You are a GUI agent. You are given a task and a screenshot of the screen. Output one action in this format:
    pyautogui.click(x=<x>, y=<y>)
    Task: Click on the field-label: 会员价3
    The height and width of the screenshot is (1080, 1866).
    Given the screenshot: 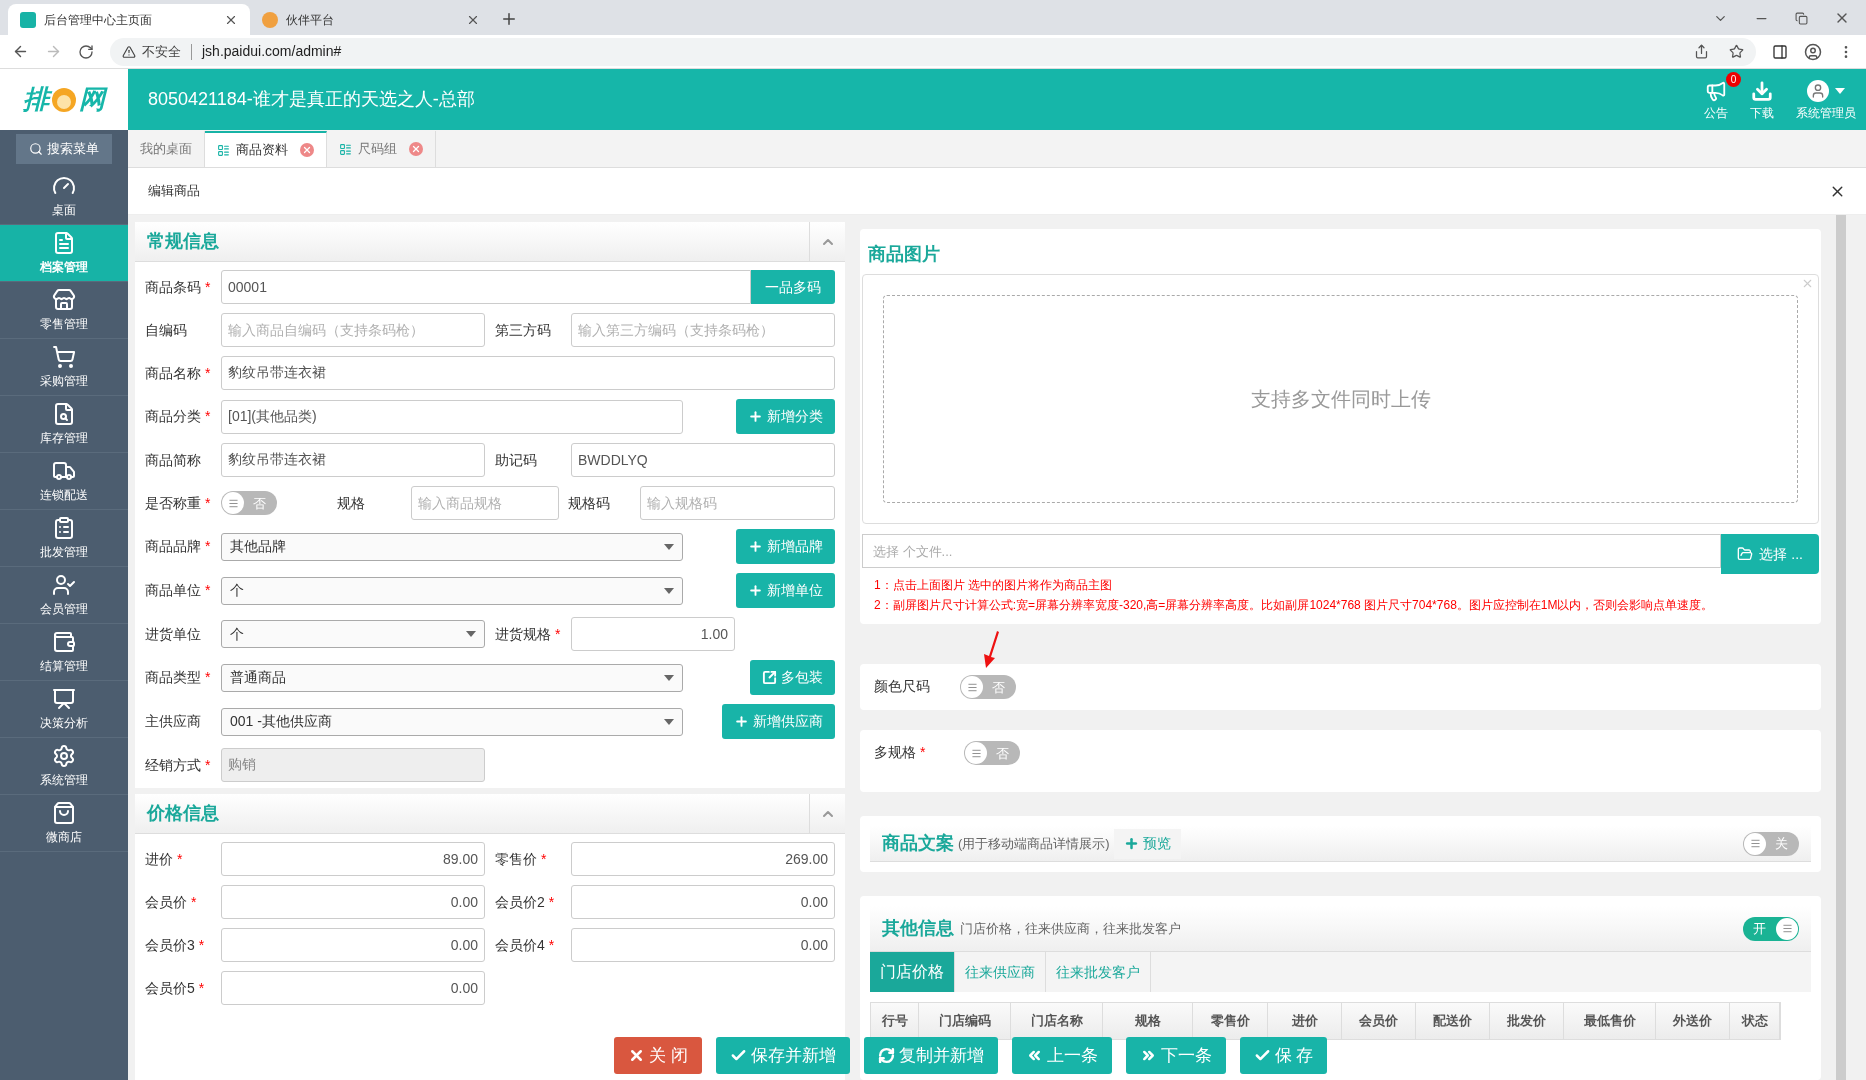 What is the action you would take?
    pyautogui.click(x=170, y=945)
    